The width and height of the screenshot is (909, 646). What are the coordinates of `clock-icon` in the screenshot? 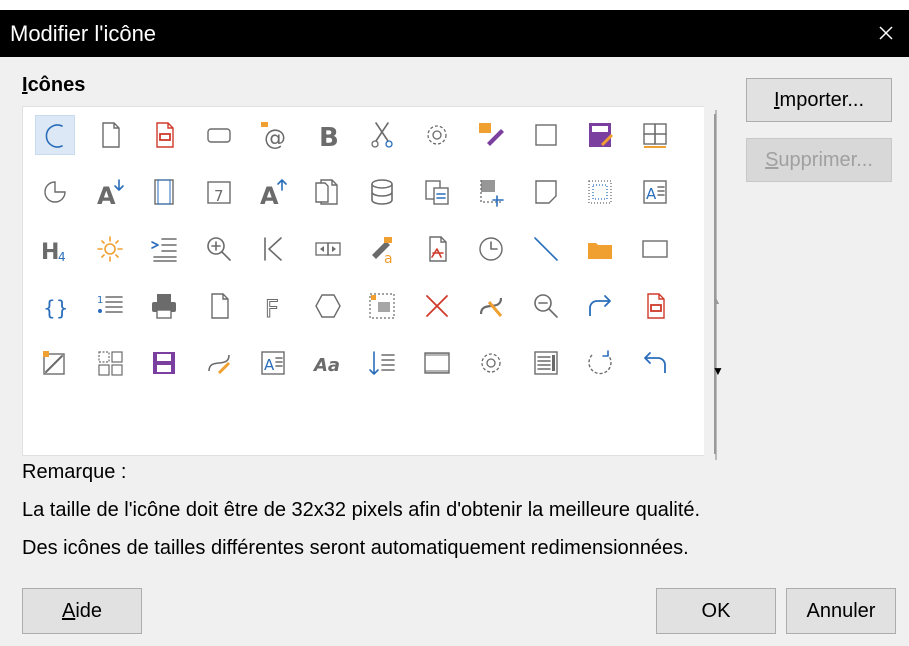 It's located at (491, 249).